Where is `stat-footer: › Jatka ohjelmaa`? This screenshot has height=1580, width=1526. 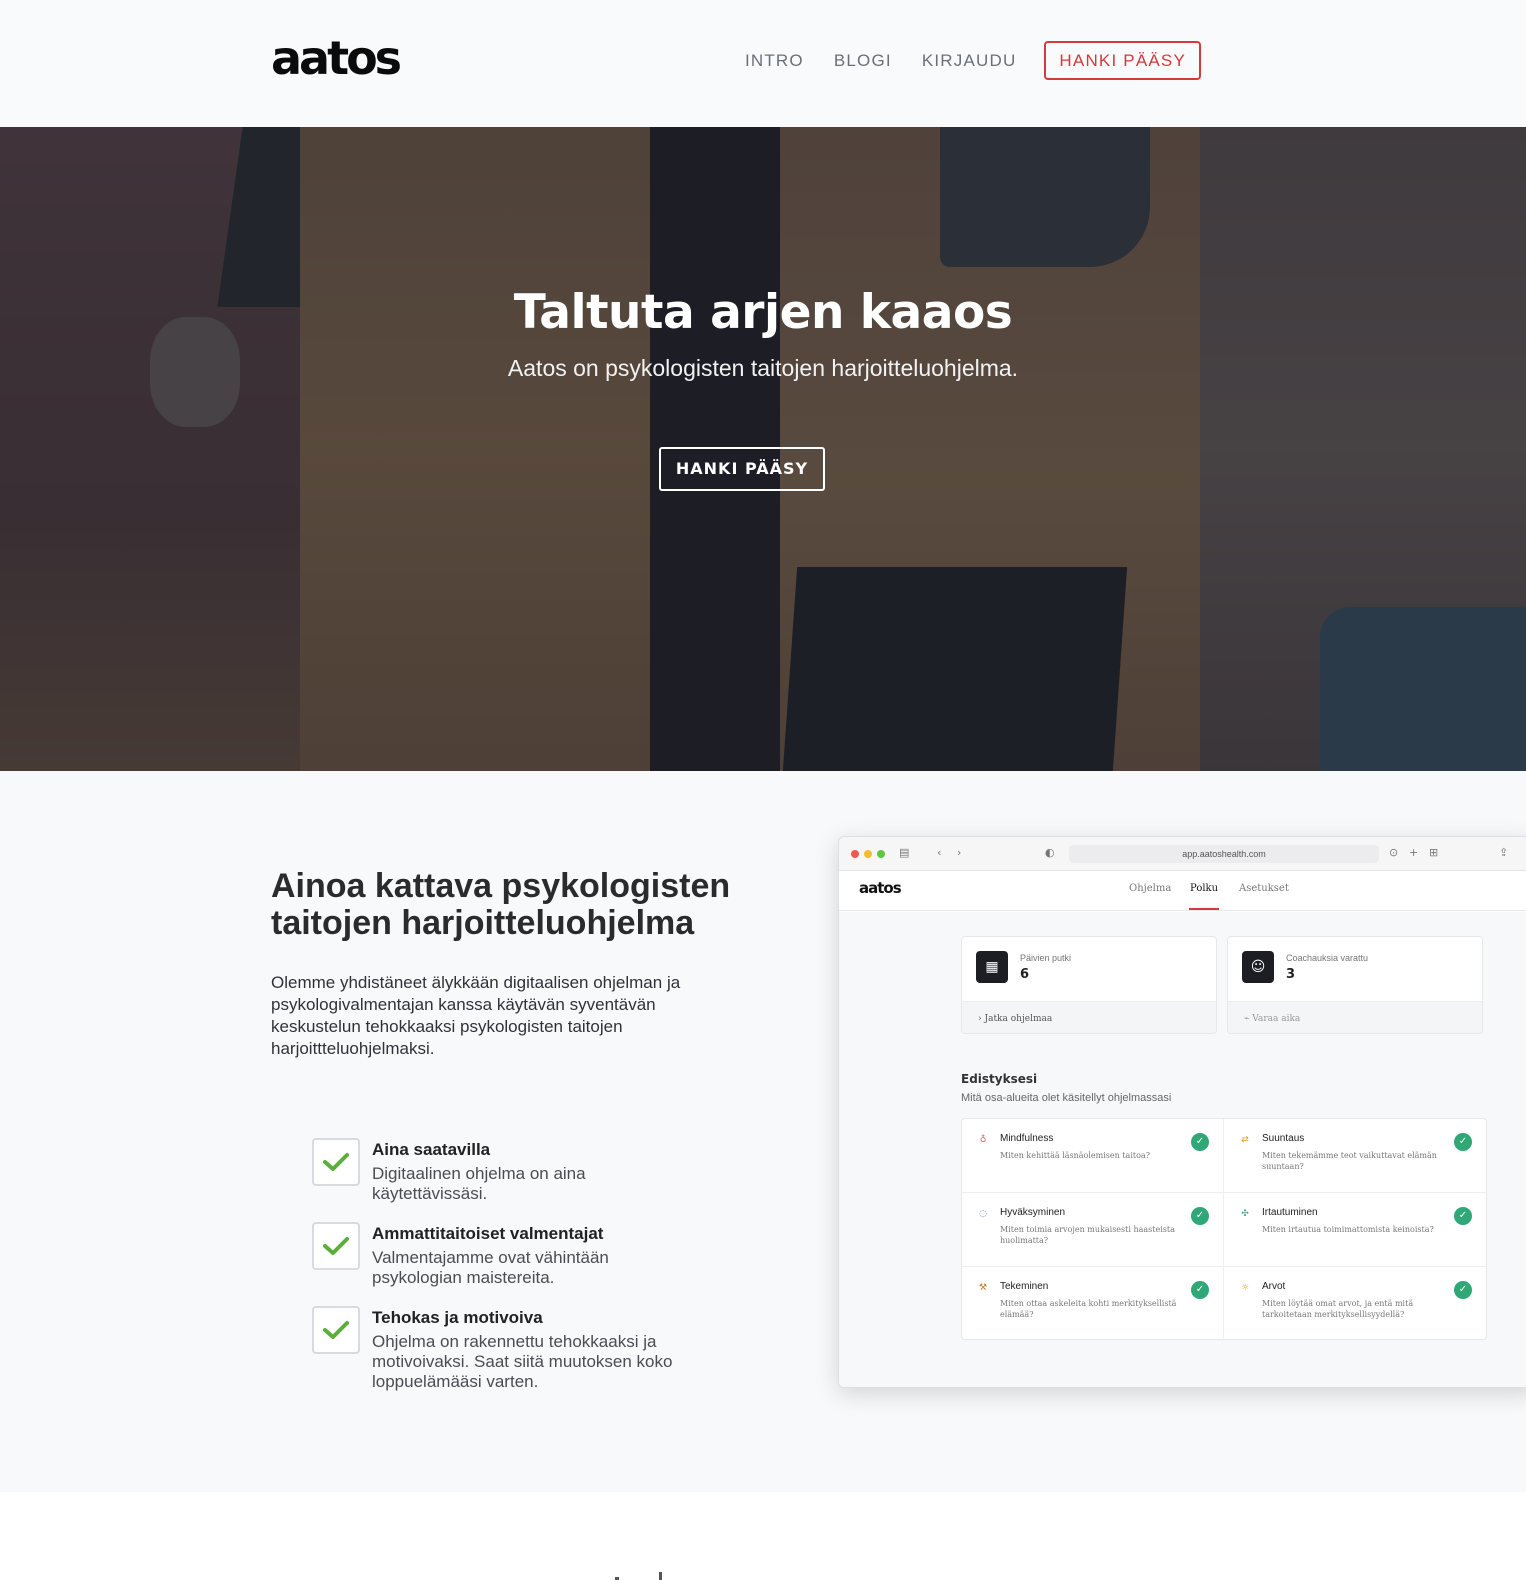 stat-footer: › Jatka ohjelmaa is located at coordinates (1089, 1017).